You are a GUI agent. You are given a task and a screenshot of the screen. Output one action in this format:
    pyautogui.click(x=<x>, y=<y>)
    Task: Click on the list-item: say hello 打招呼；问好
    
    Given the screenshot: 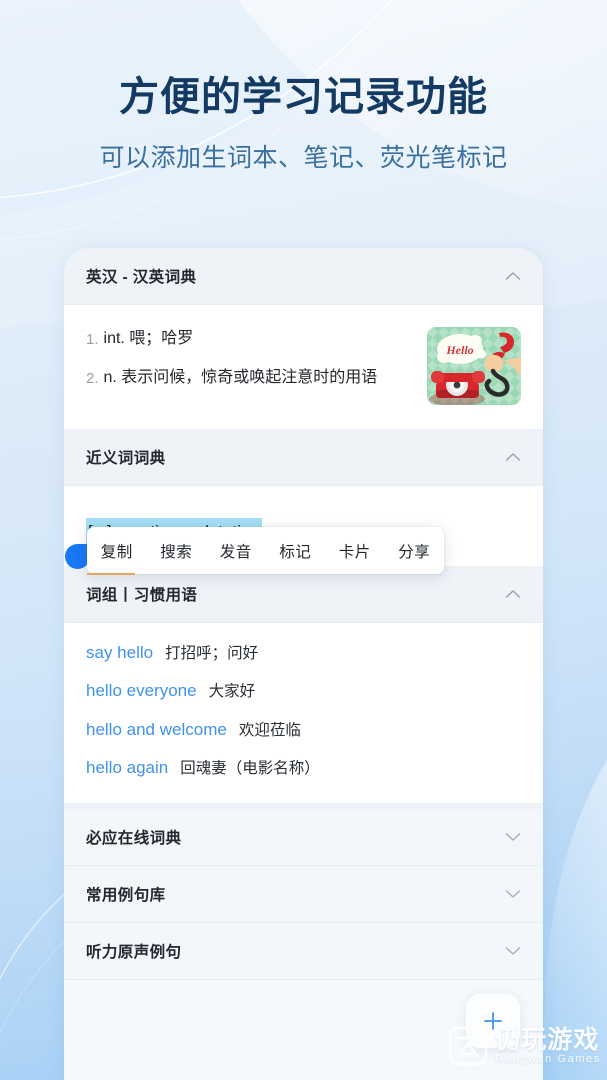 What is the action you would take?
    pyautogui.click(x=303, y=653)
    